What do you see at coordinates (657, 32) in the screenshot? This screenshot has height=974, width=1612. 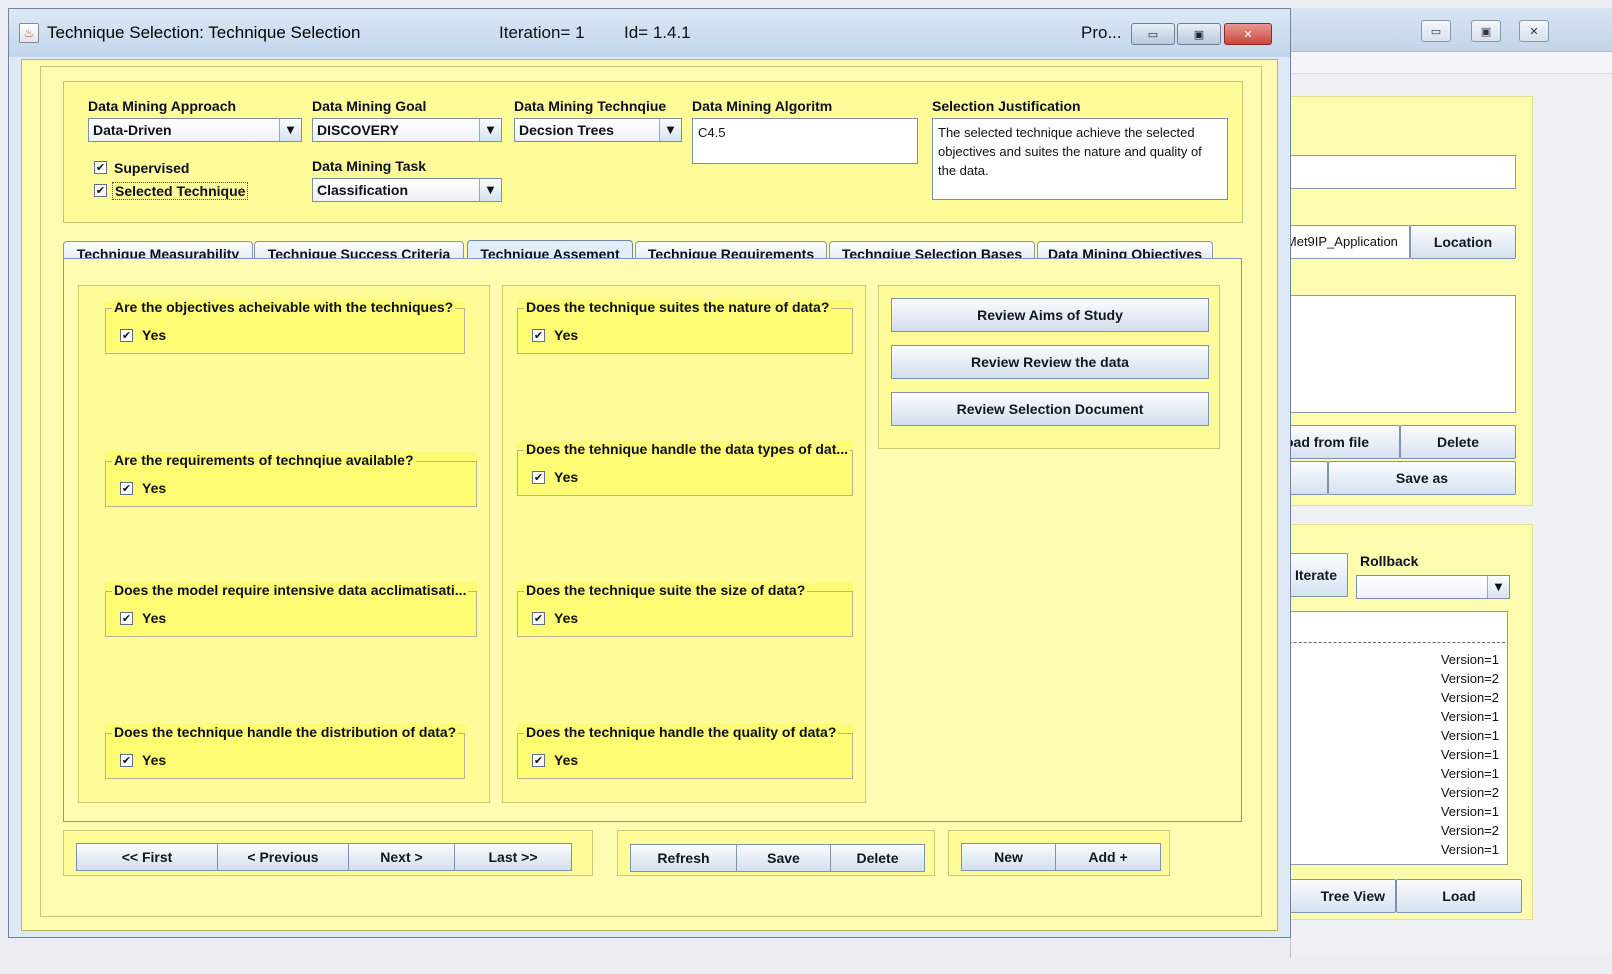 I see `id-indicator: Id= 1.4.1` at bounding box center [657, 32].